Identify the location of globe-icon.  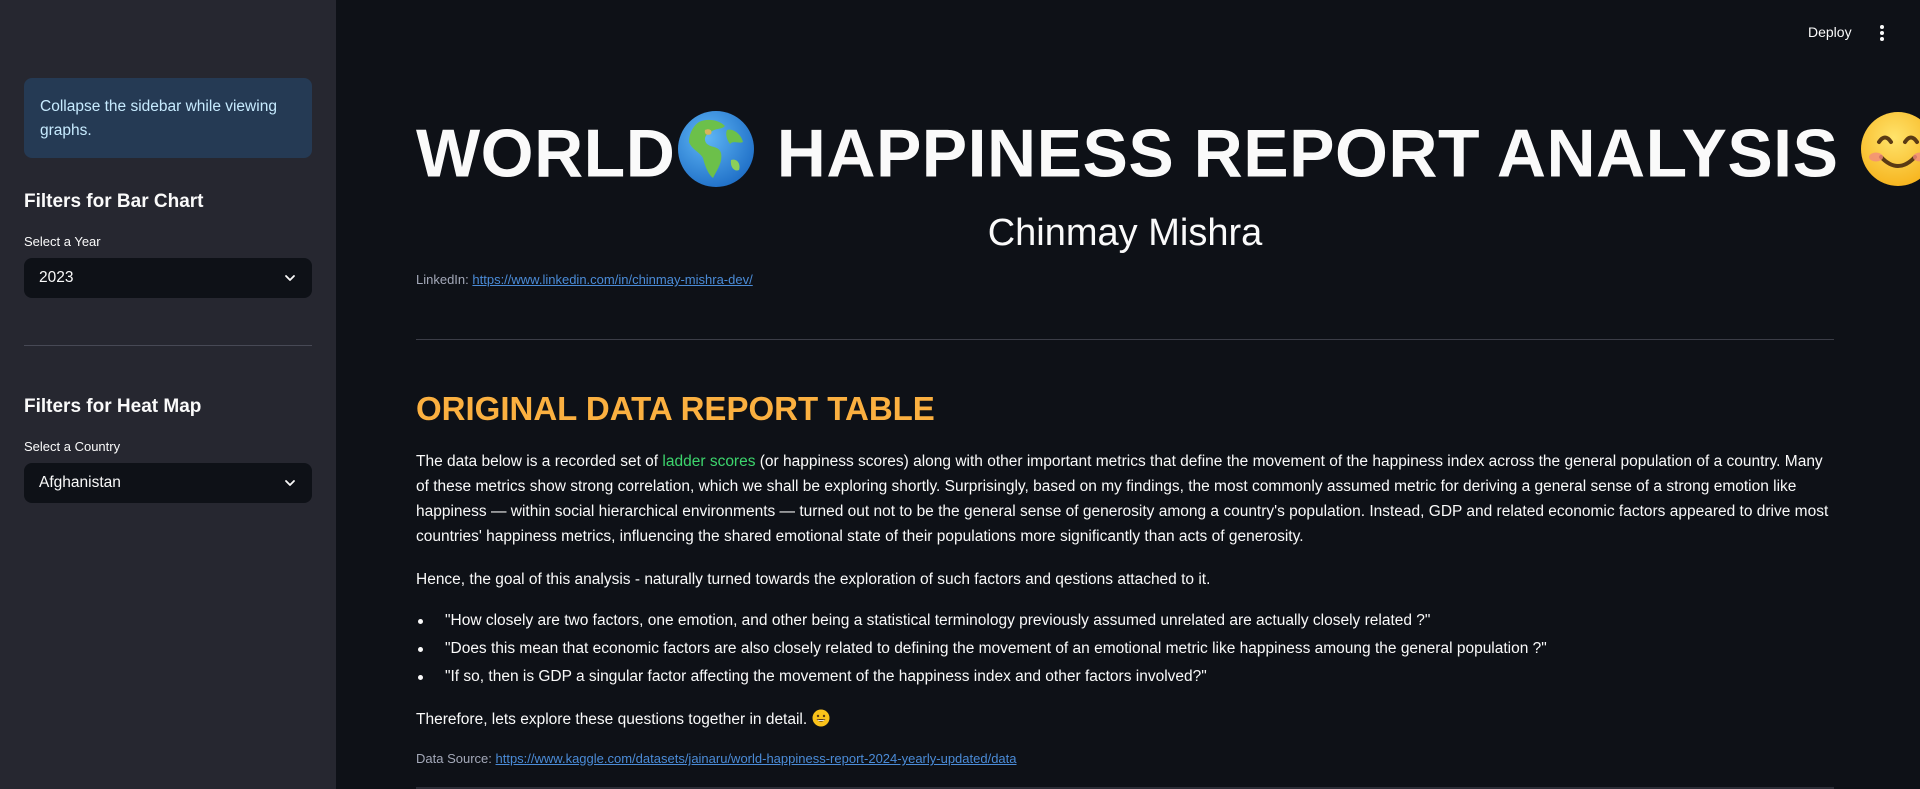
(716, 158).